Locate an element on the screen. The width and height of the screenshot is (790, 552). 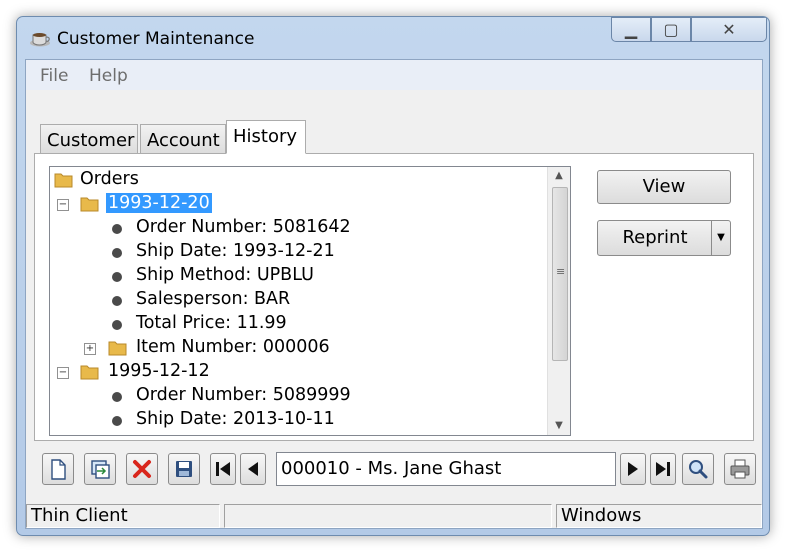
delete-icon is located at coordinates (142, 469).